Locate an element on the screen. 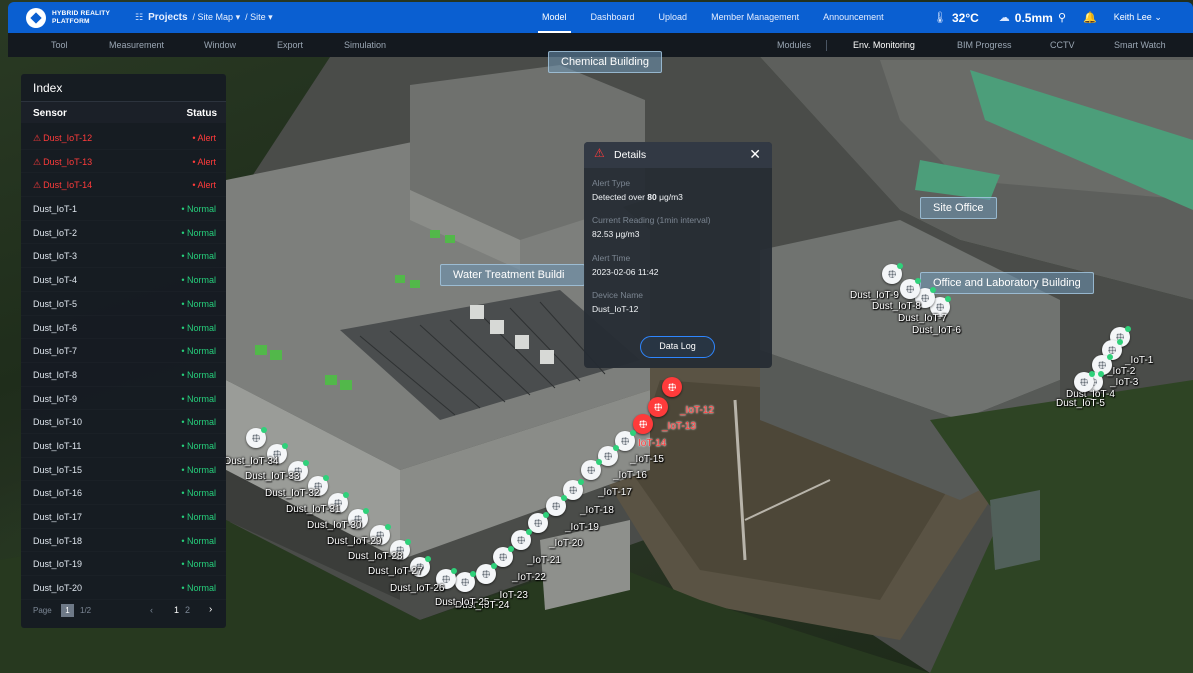 The image size is (1193, 673). toolbar-window: Window is located at coordinates (220, 45).